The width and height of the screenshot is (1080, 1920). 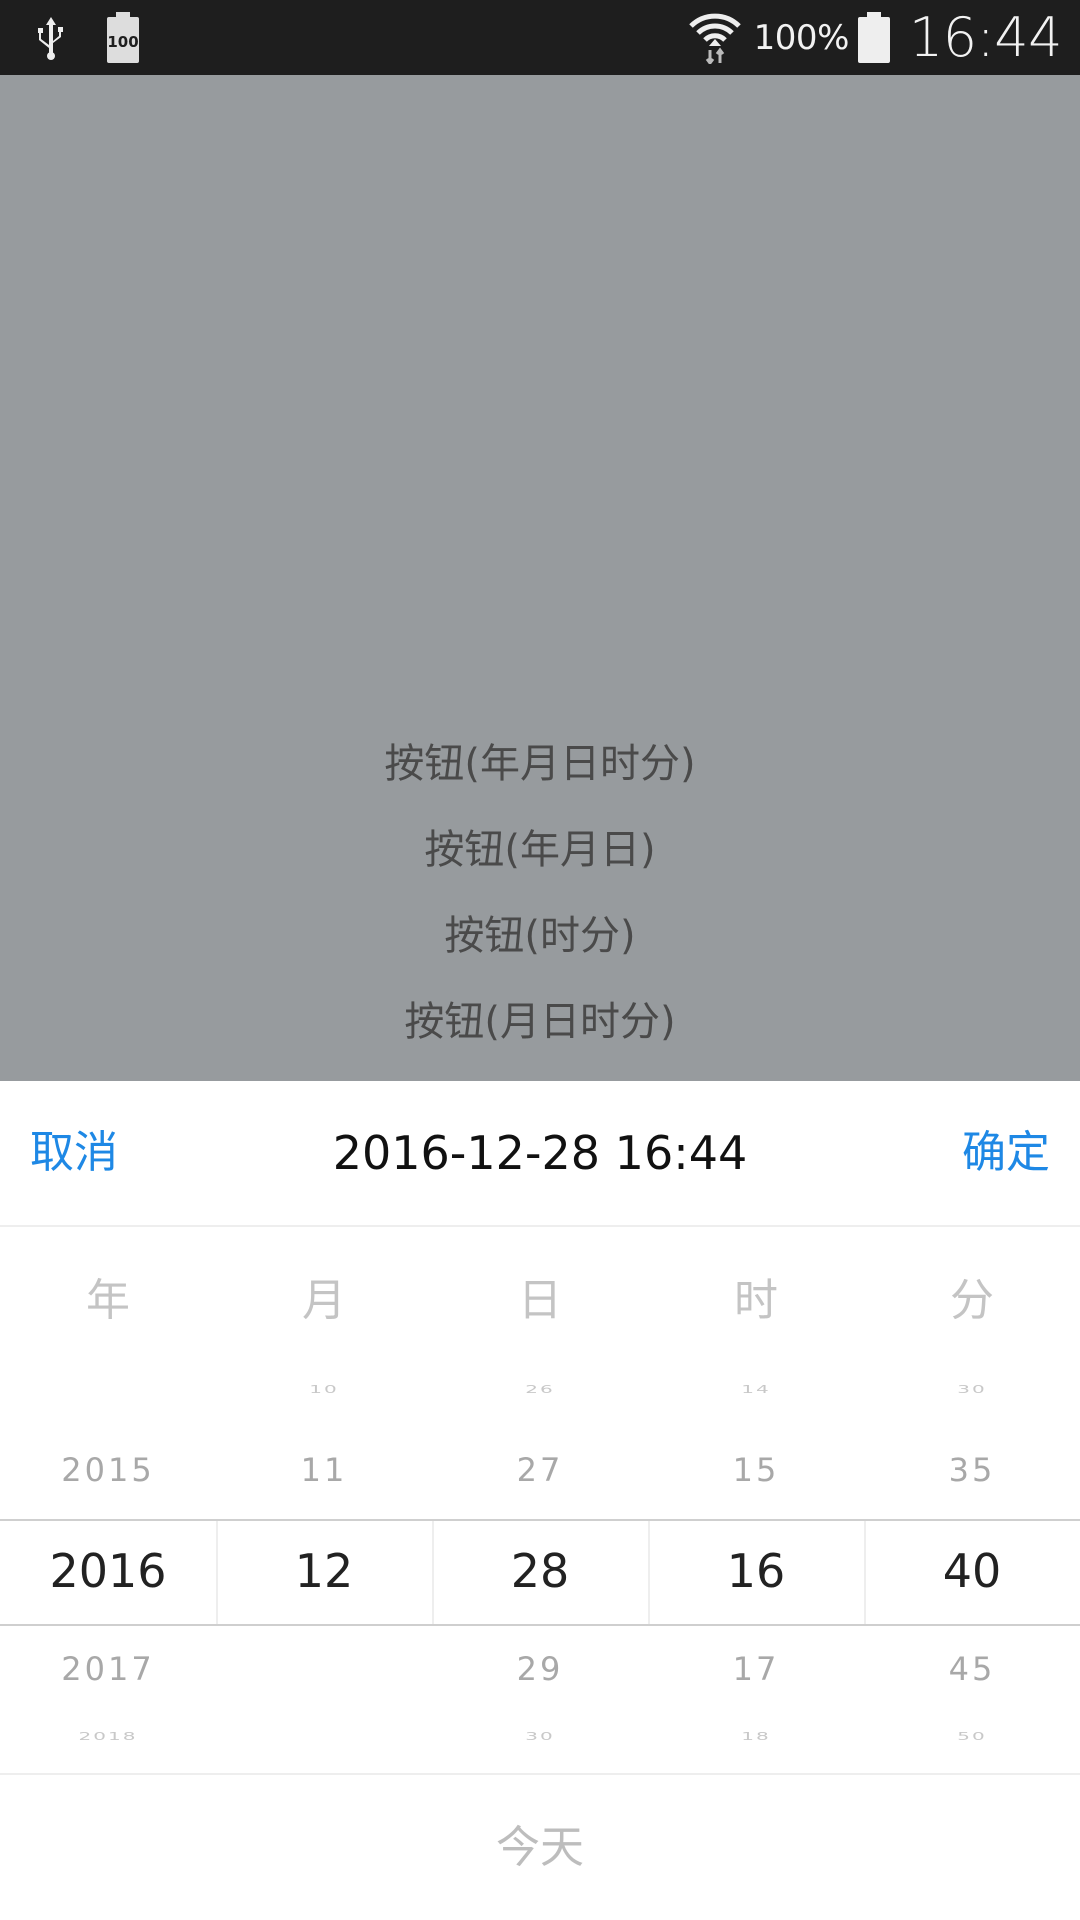 I want to click on status-clock: 16:44, so click(x=985, y=37).